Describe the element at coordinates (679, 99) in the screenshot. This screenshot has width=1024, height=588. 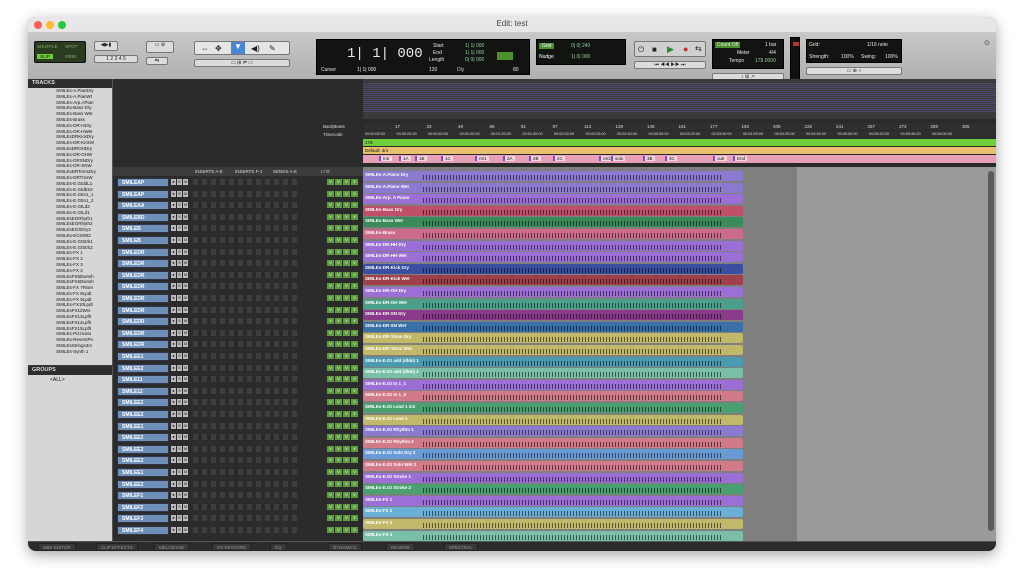
I see `universe-overview` at that location.